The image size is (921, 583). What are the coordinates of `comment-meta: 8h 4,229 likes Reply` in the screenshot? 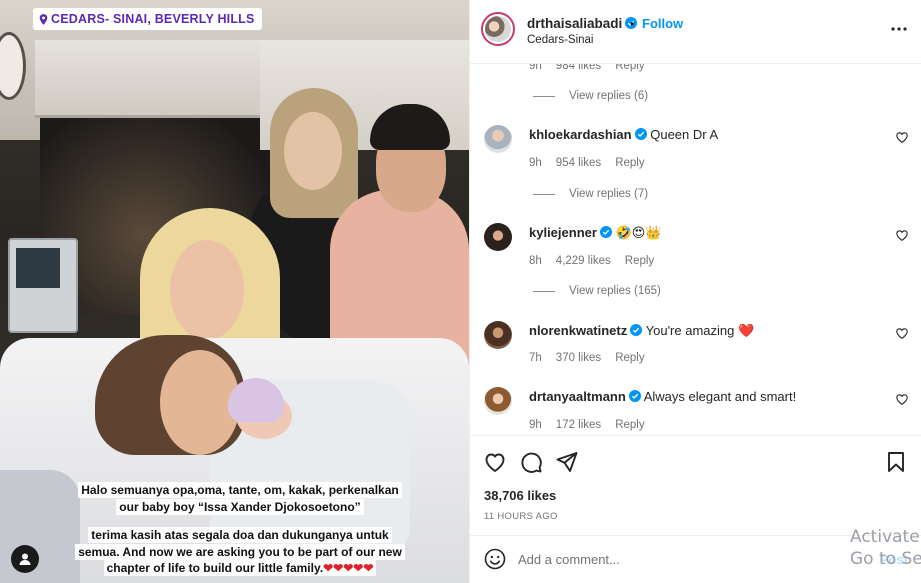 It's located at (591, 261).